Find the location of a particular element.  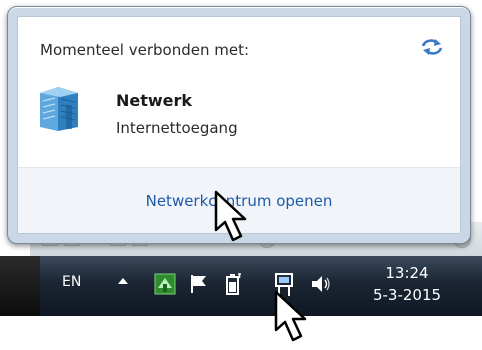

clock-date: 5-3-2015 is located at coordinates (407, 295).